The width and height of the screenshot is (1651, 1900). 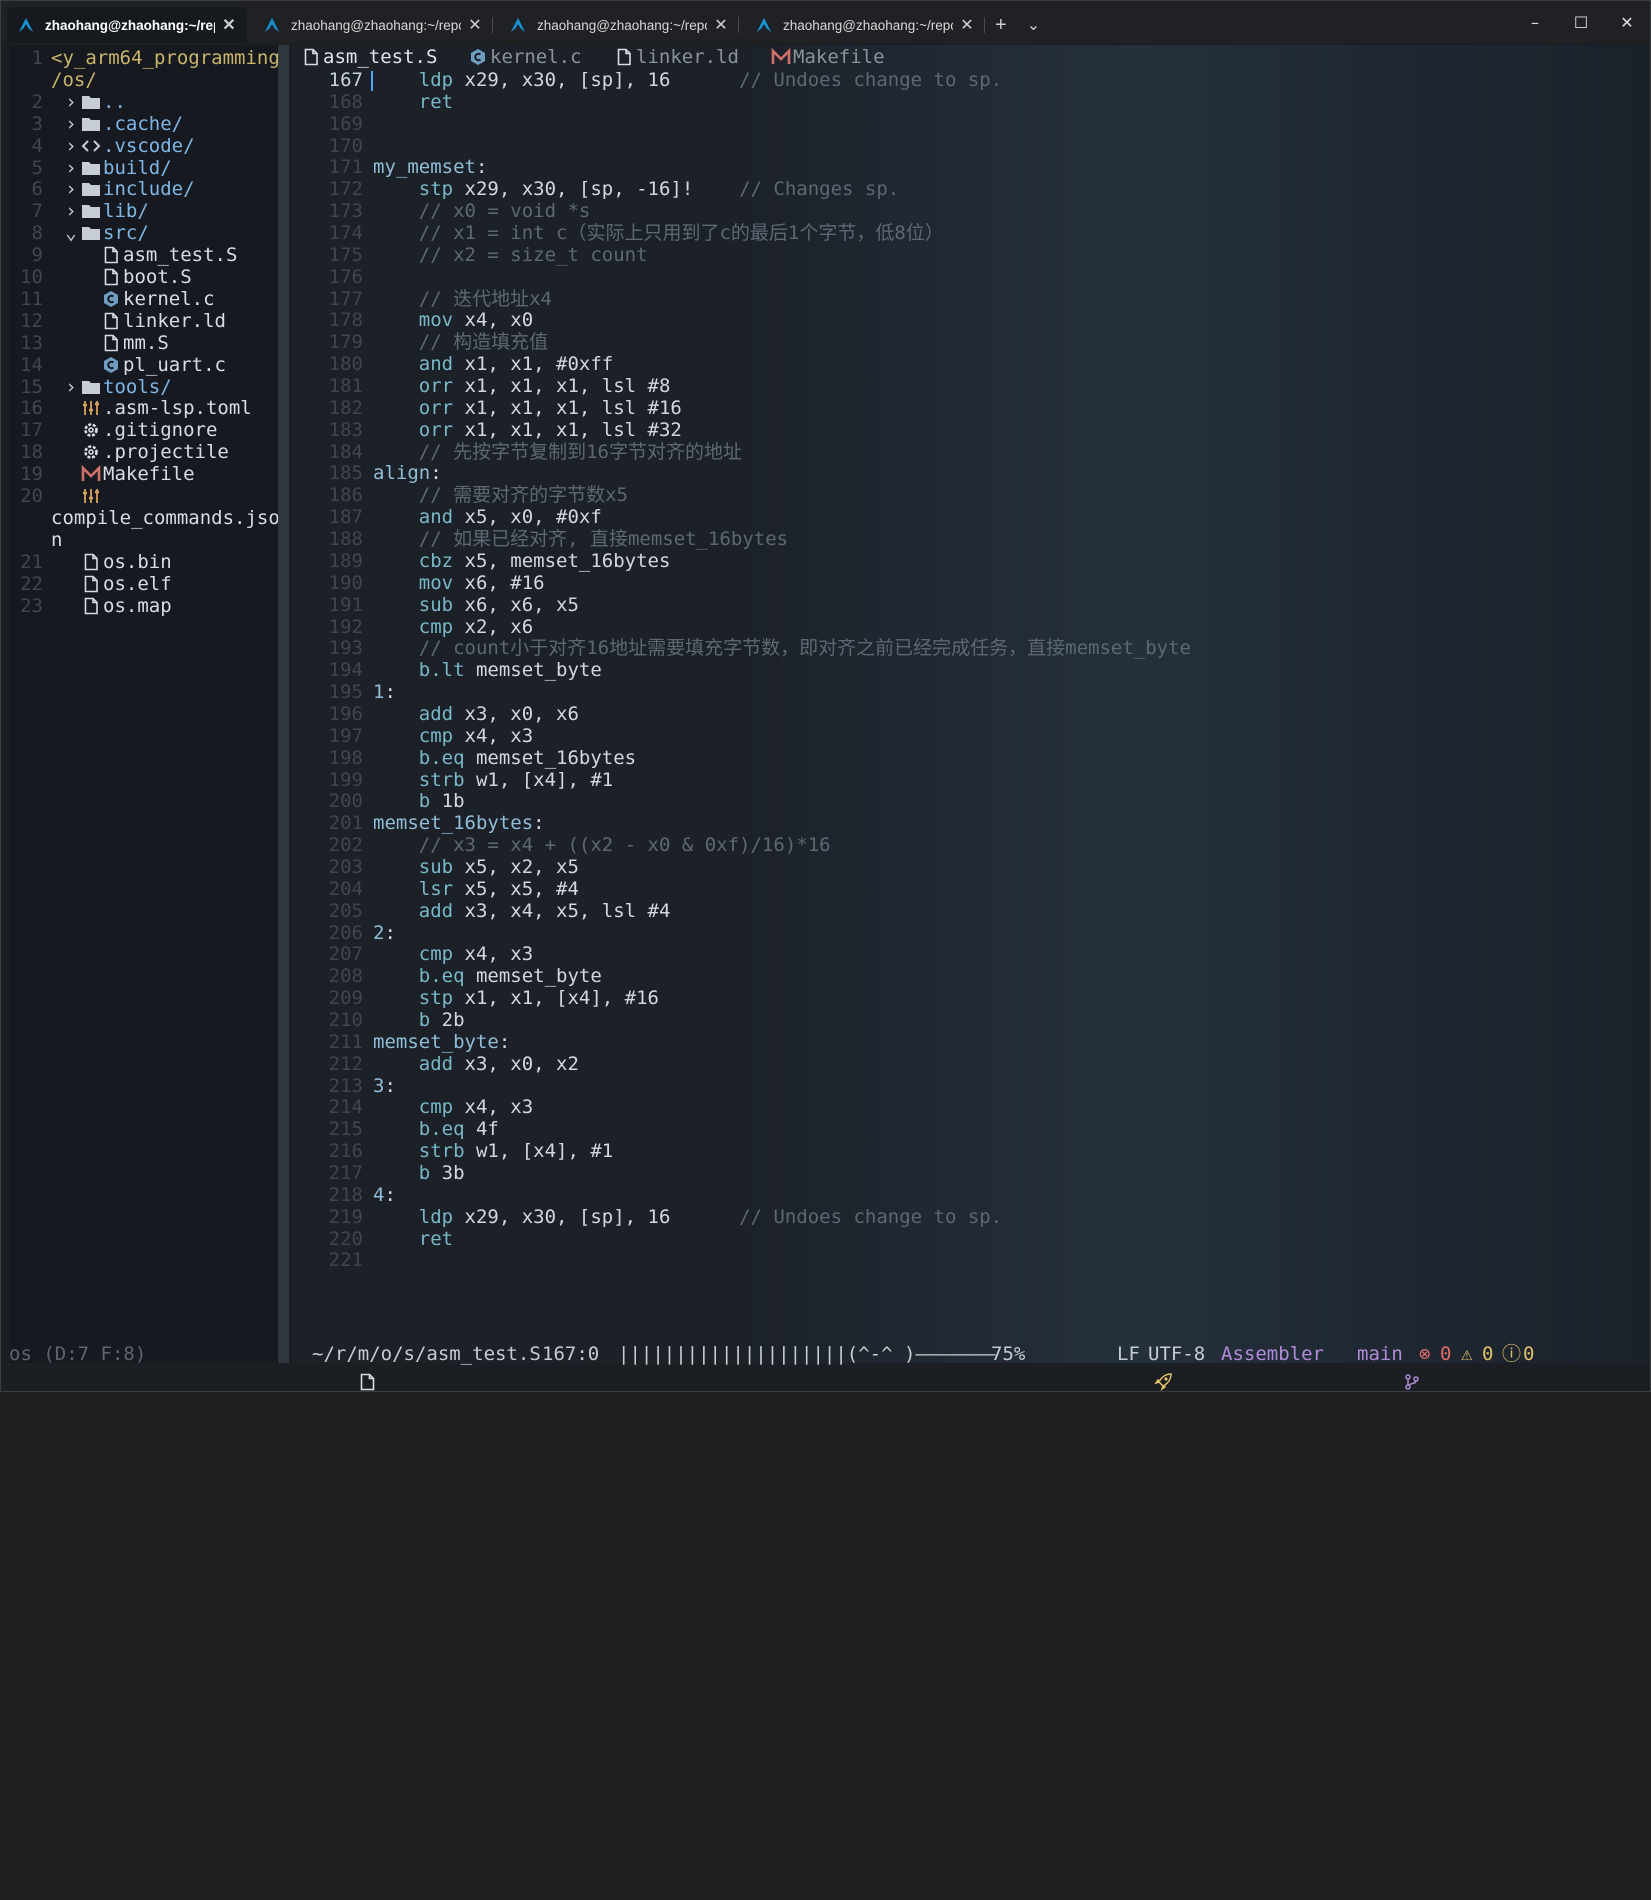 I want to click on terminal-tab-2: zhaohang@zhaohang:~/reposi ✕, so click(x=373, y=25).